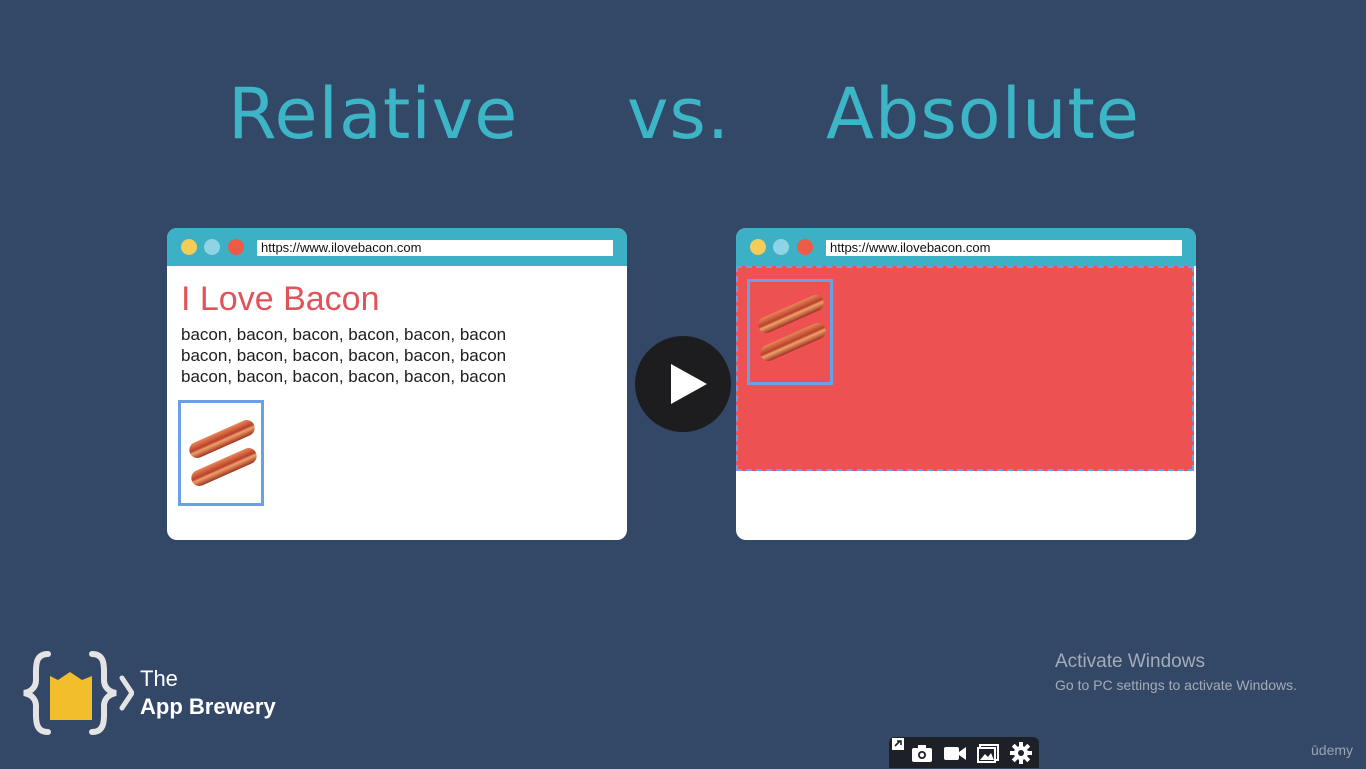 This screenshot has height=769, width=1366. I want to click on activate-windows-subtitle: Go to PC settings to activate Windows., so click(1176, 685).